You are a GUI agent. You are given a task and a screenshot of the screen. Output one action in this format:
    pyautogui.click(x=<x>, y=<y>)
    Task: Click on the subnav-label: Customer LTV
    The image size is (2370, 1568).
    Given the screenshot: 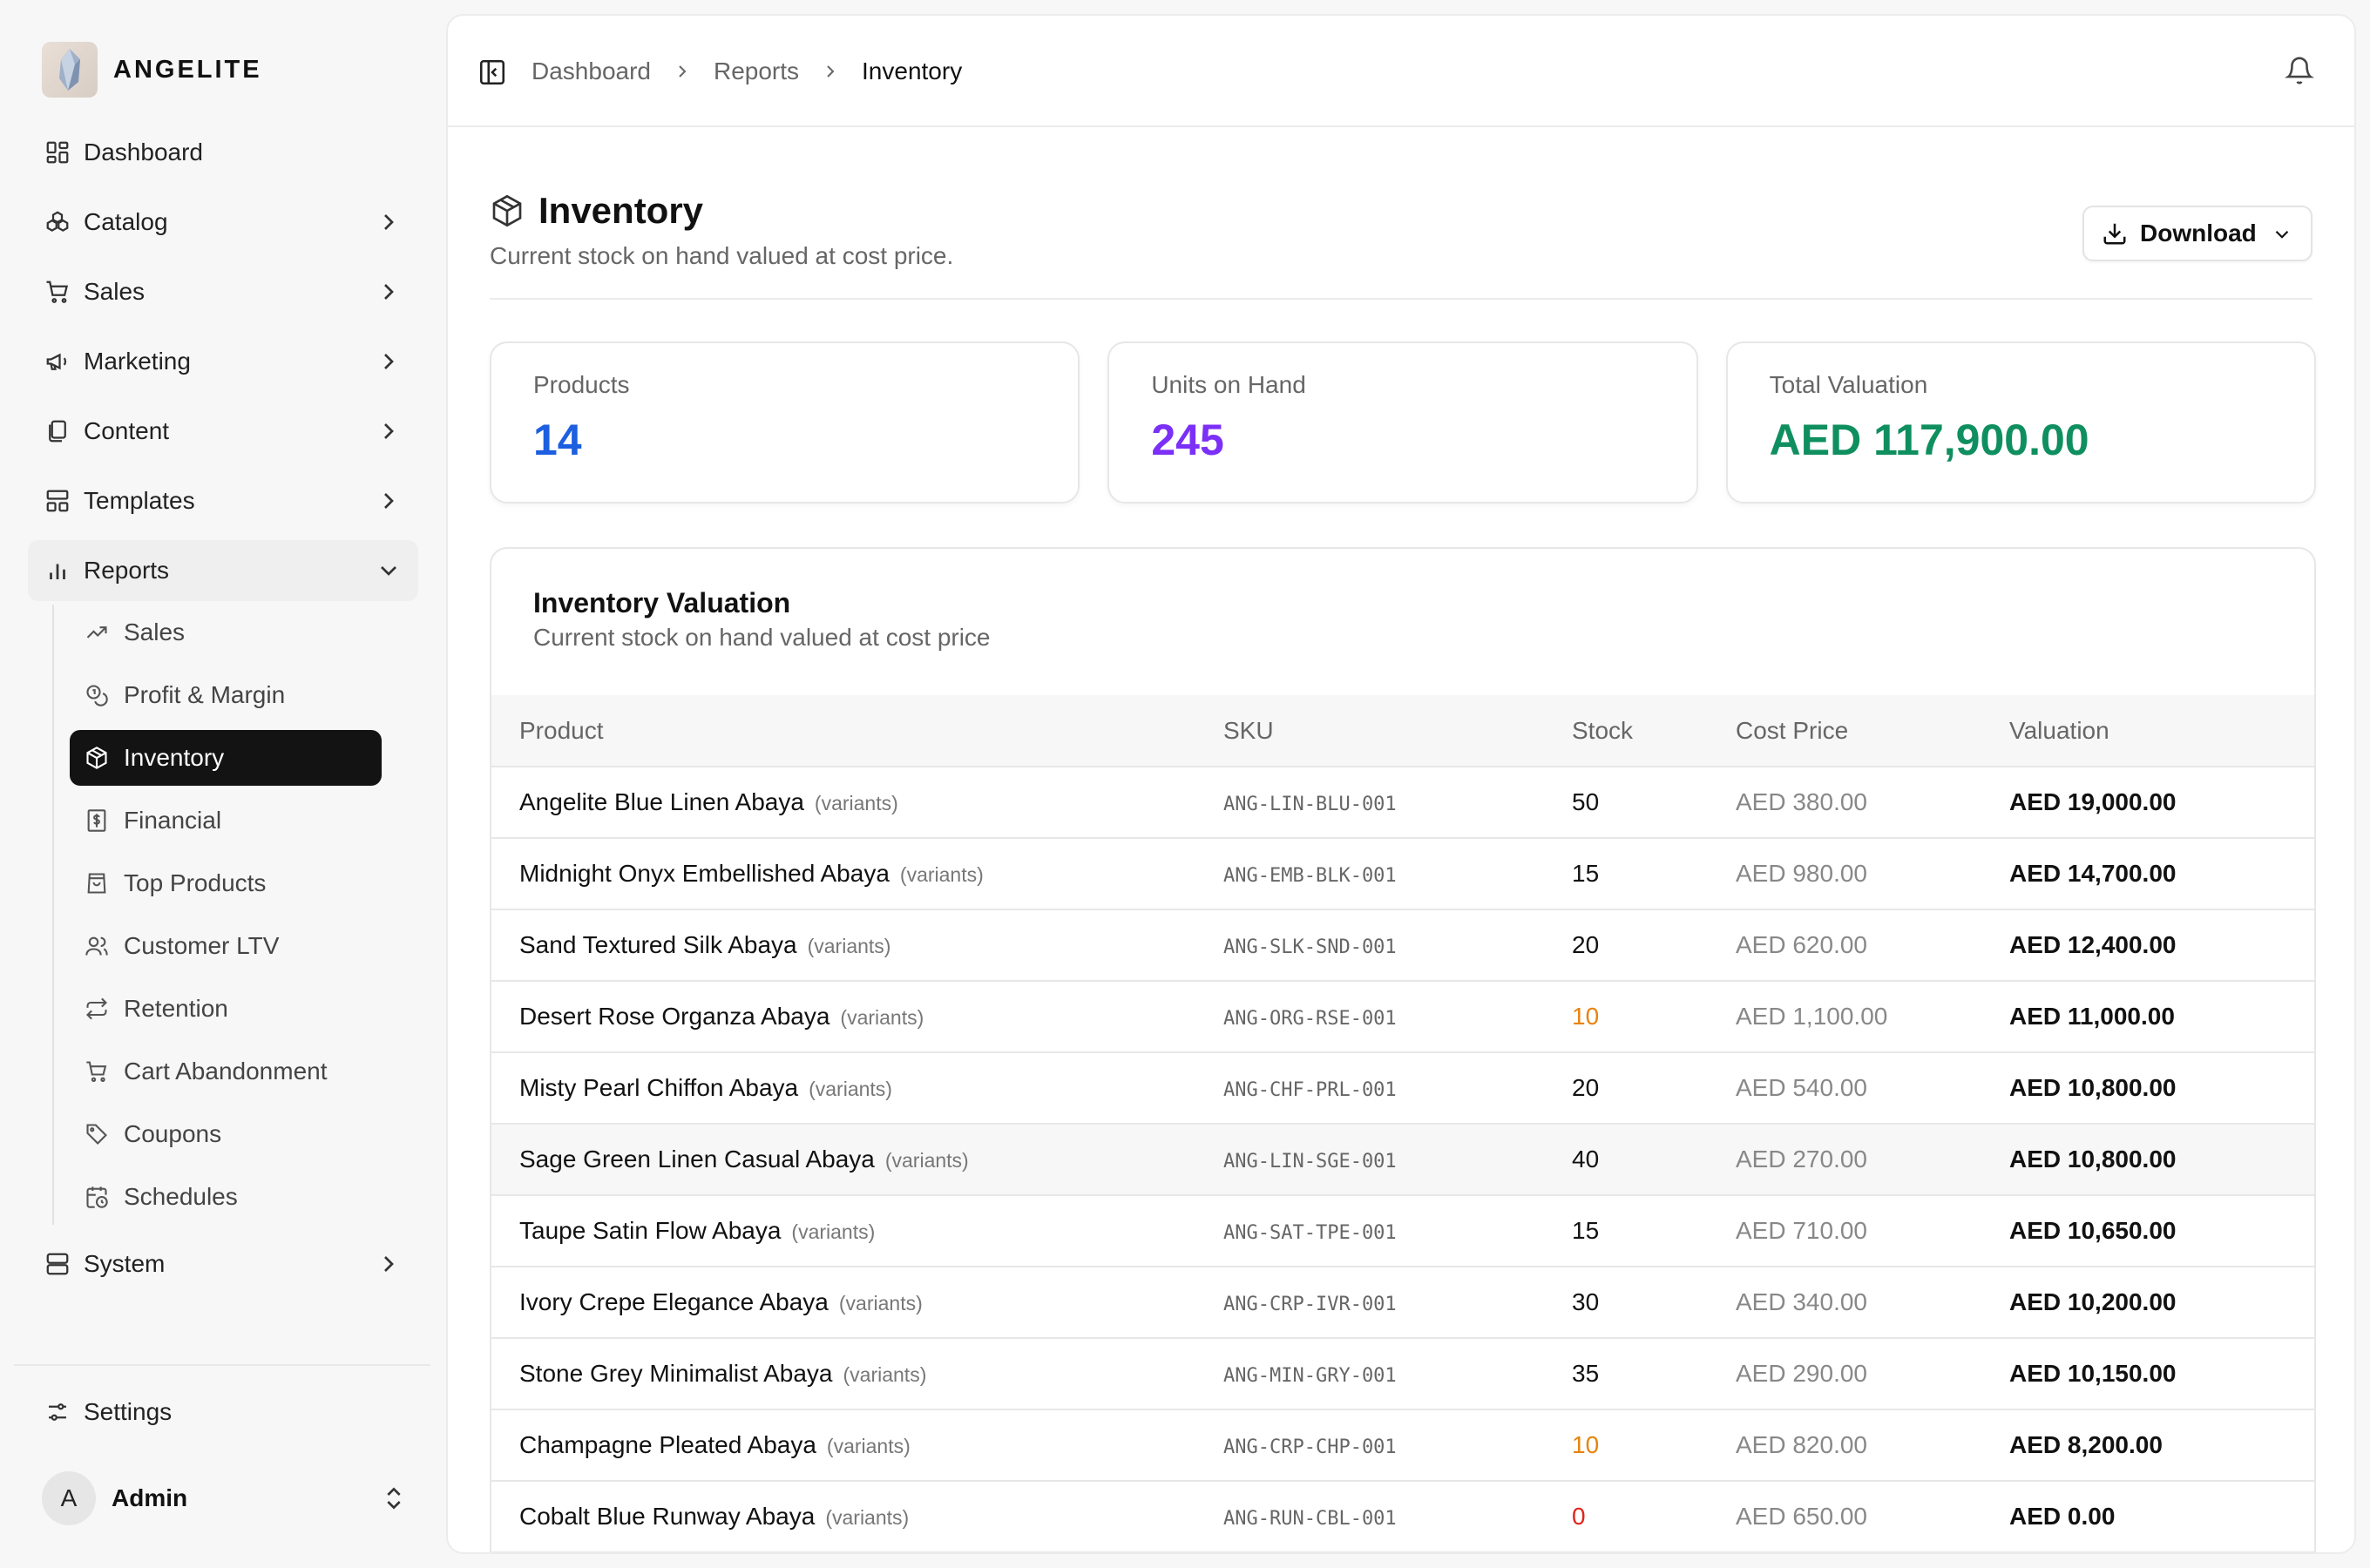 What is the action you would take?
    pyautogui.click(x=202, y=945)
    